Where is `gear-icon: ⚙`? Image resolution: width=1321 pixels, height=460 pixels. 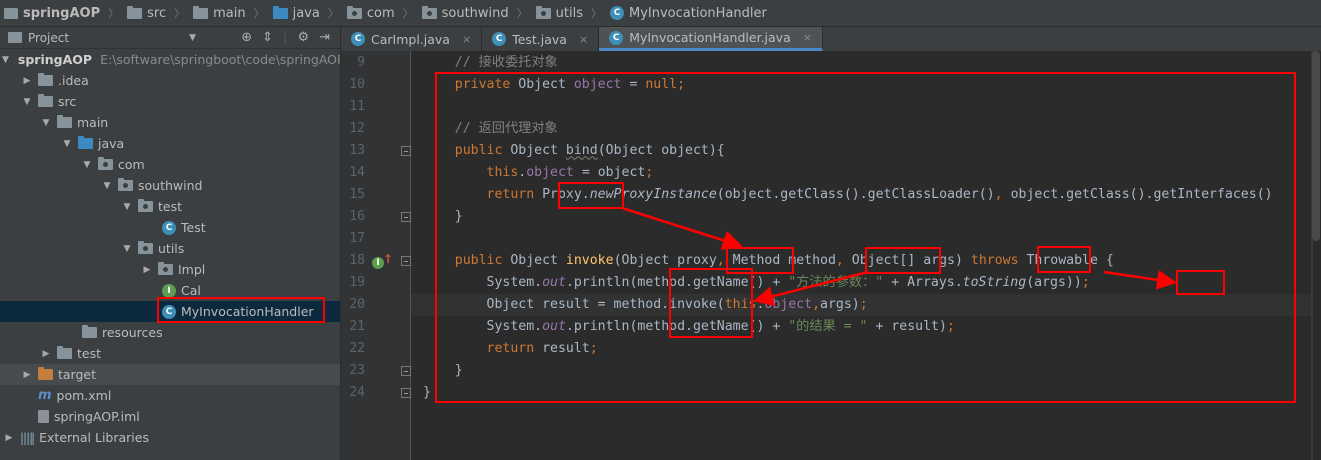 gear-icon: ⚙ is located at coordinates (303, 37).